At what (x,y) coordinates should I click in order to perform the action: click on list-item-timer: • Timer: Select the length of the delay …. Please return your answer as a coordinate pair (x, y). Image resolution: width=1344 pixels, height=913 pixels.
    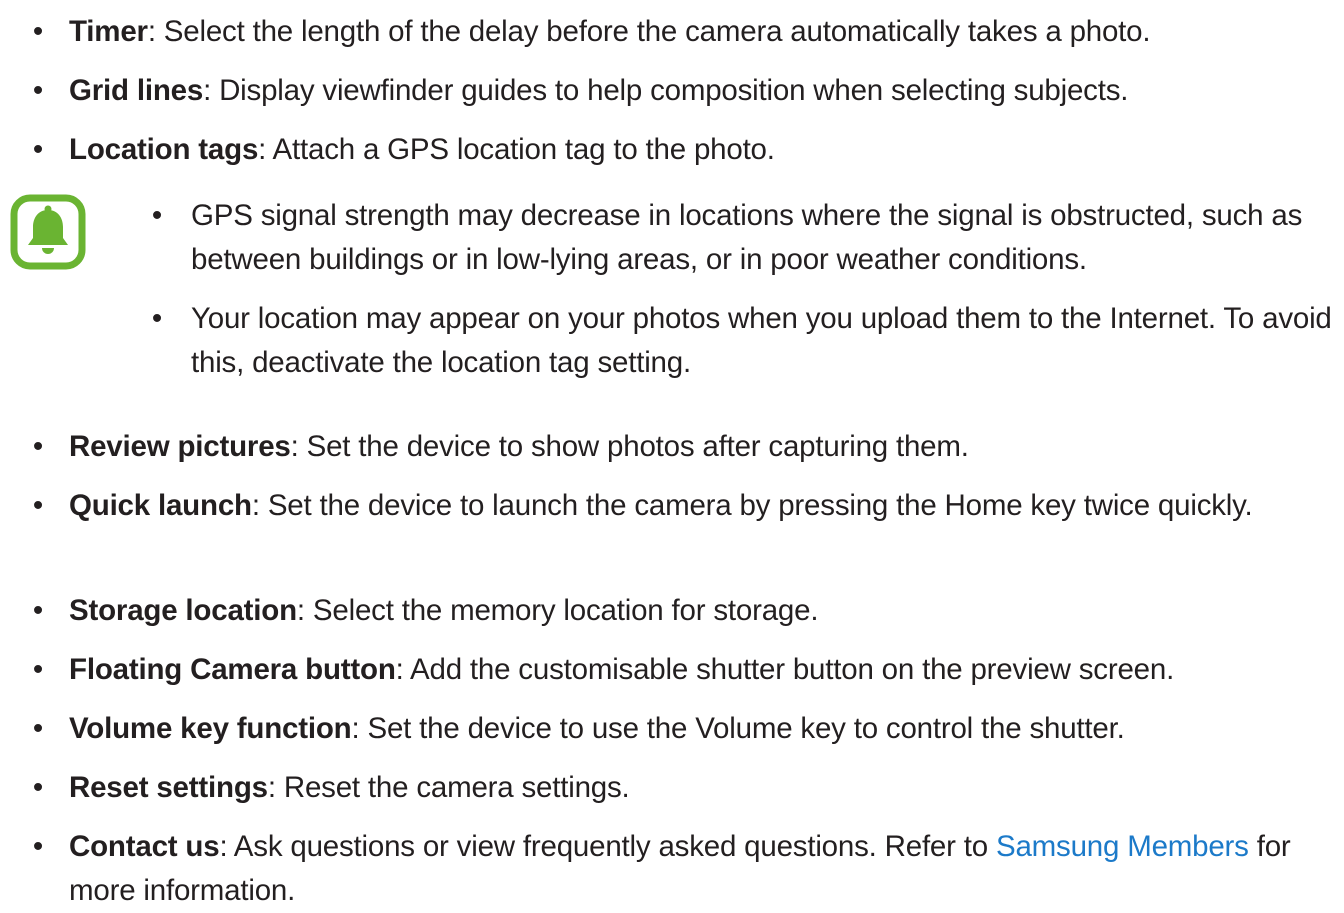
    Looking at the image, I should click on (683, 32).